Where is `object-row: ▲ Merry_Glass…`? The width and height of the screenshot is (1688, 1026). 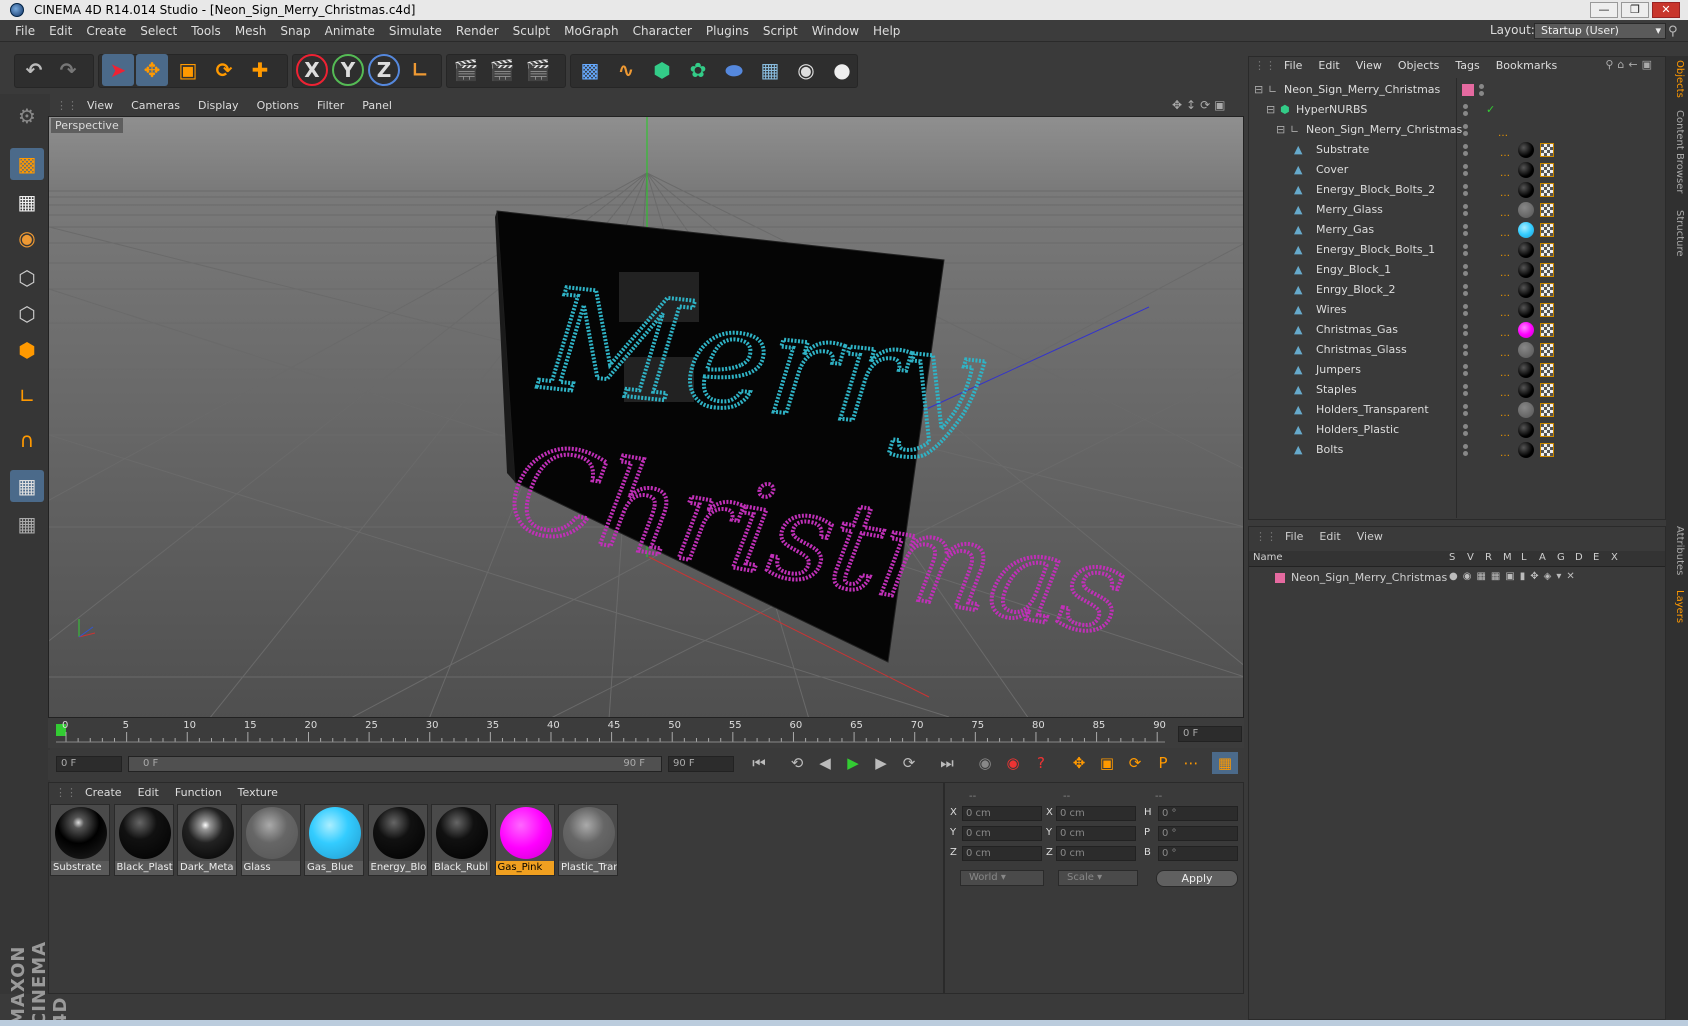
object-row: ▲ Merry_Glass… is located at coordinates (1457, 210).